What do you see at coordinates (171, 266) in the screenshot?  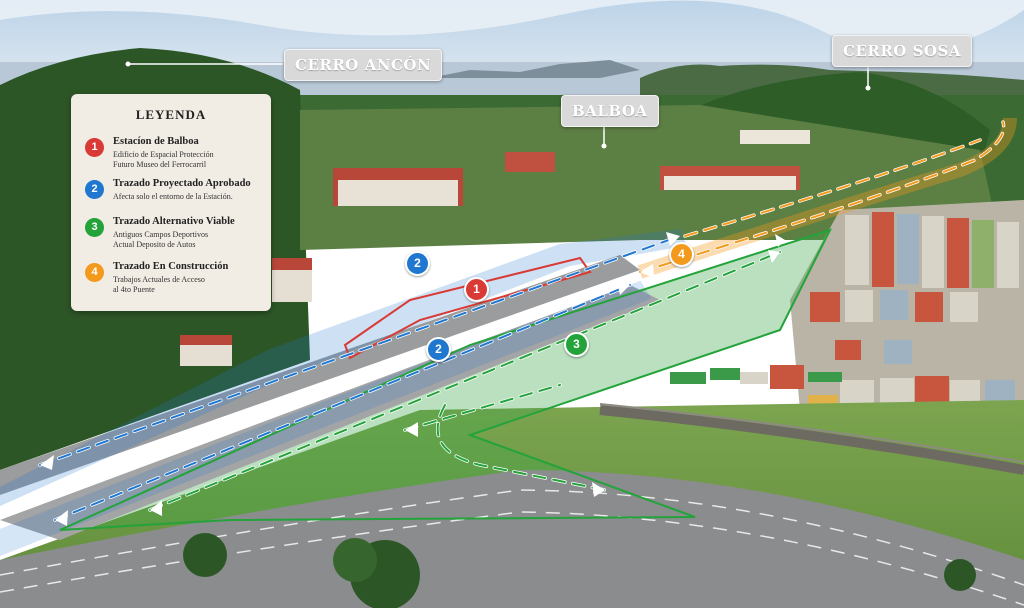 I see `legend-item-title: Trazado En Construcción` at bounding box center [171, 266].